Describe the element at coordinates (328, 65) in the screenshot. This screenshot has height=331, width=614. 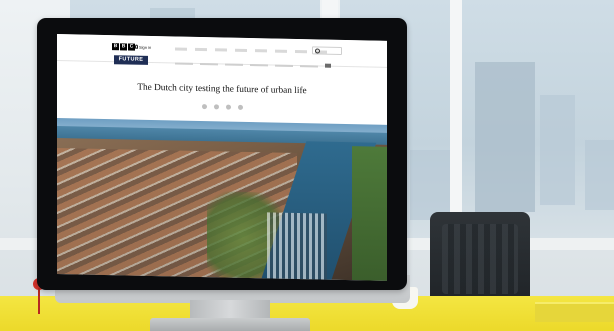
I see `flag-icon` at that location.